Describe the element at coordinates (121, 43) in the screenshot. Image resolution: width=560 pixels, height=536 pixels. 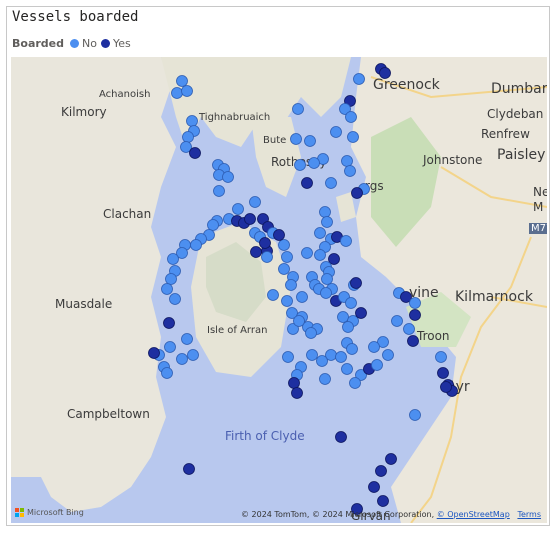
I see `legend-label-yes: Yes` at that location.